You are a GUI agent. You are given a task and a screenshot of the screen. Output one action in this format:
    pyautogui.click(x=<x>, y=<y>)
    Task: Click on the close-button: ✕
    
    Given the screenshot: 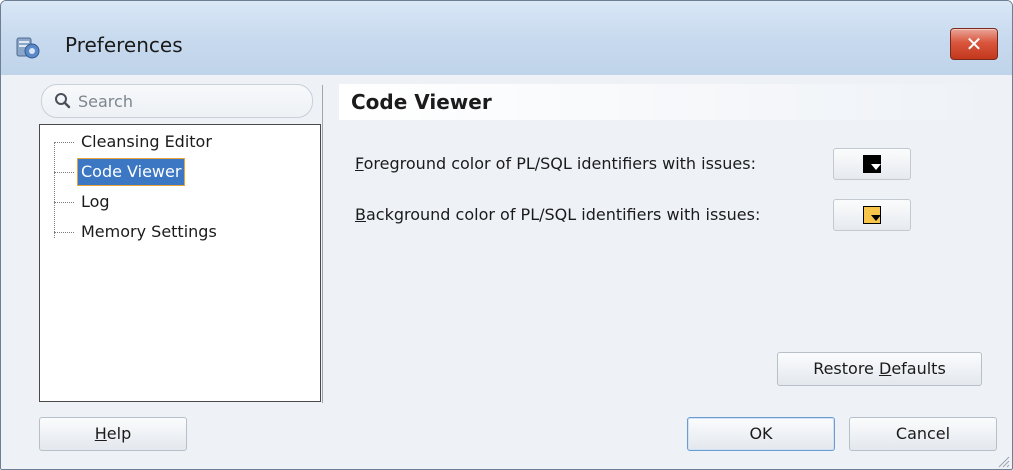 What is the action you would take?
    pyautogui.click(x=974, y=44)
    